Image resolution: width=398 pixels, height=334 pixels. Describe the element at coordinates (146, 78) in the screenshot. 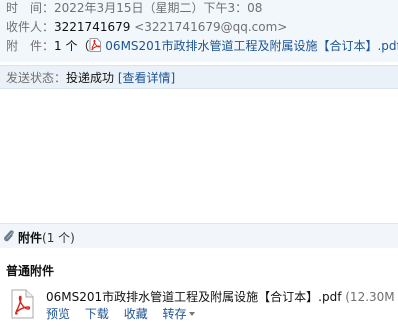

I see `view-details-link: [查看详情]` at that location.